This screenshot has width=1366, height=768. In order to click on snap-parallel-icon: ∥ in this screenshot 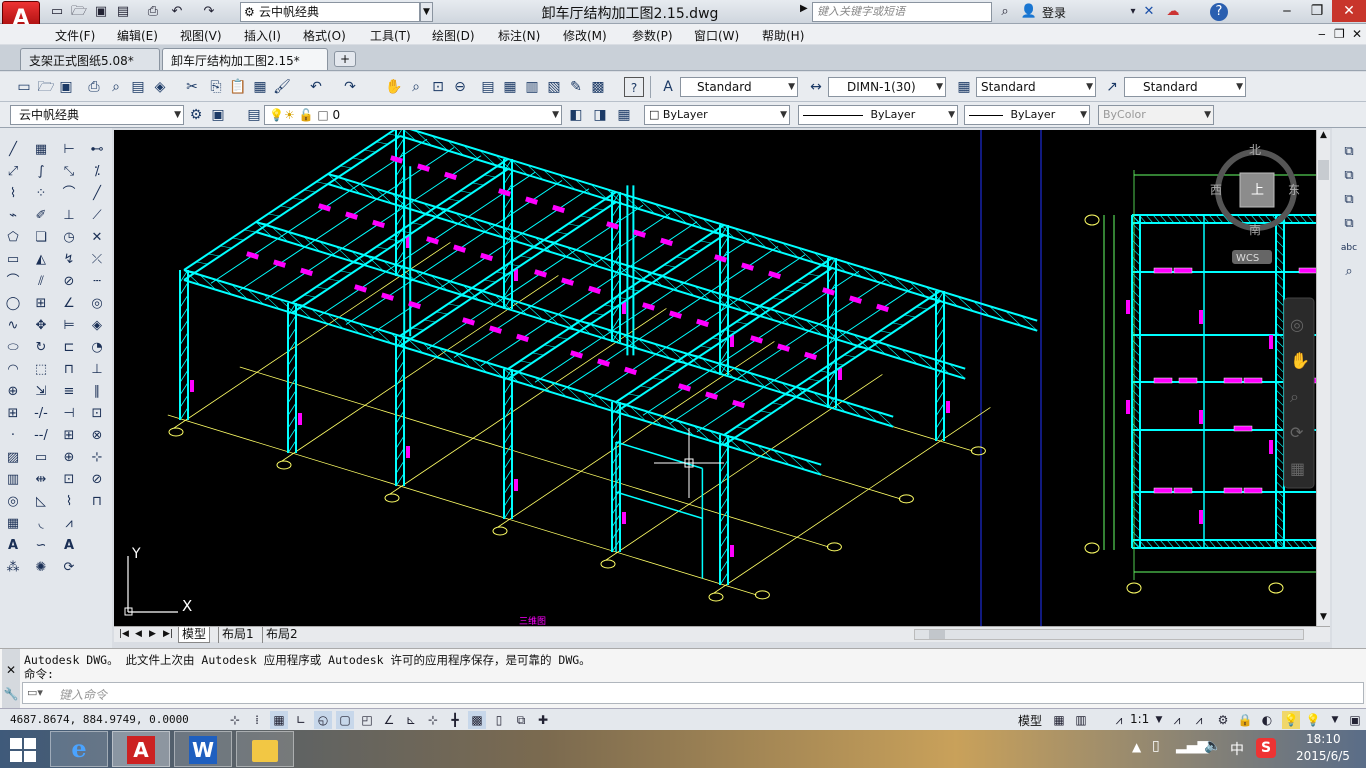, I will do `click(97, 392)`.